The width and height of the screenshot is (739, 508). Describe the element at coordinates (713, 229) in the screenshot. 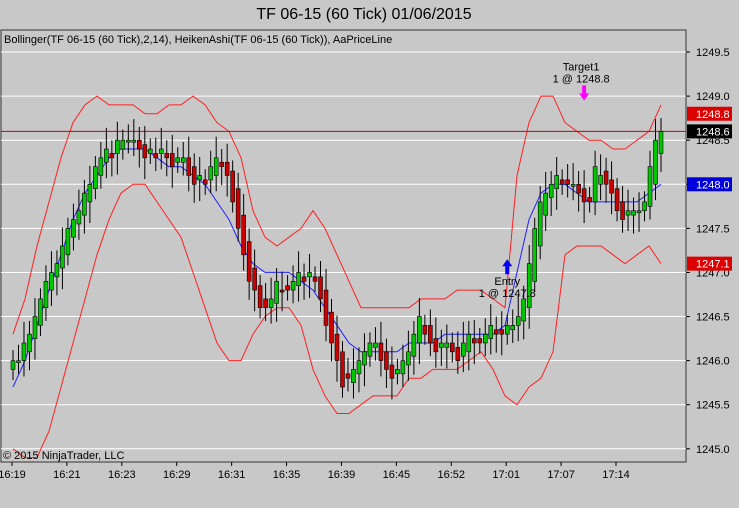

I see `y-tick-label: 1247.5` at that location.